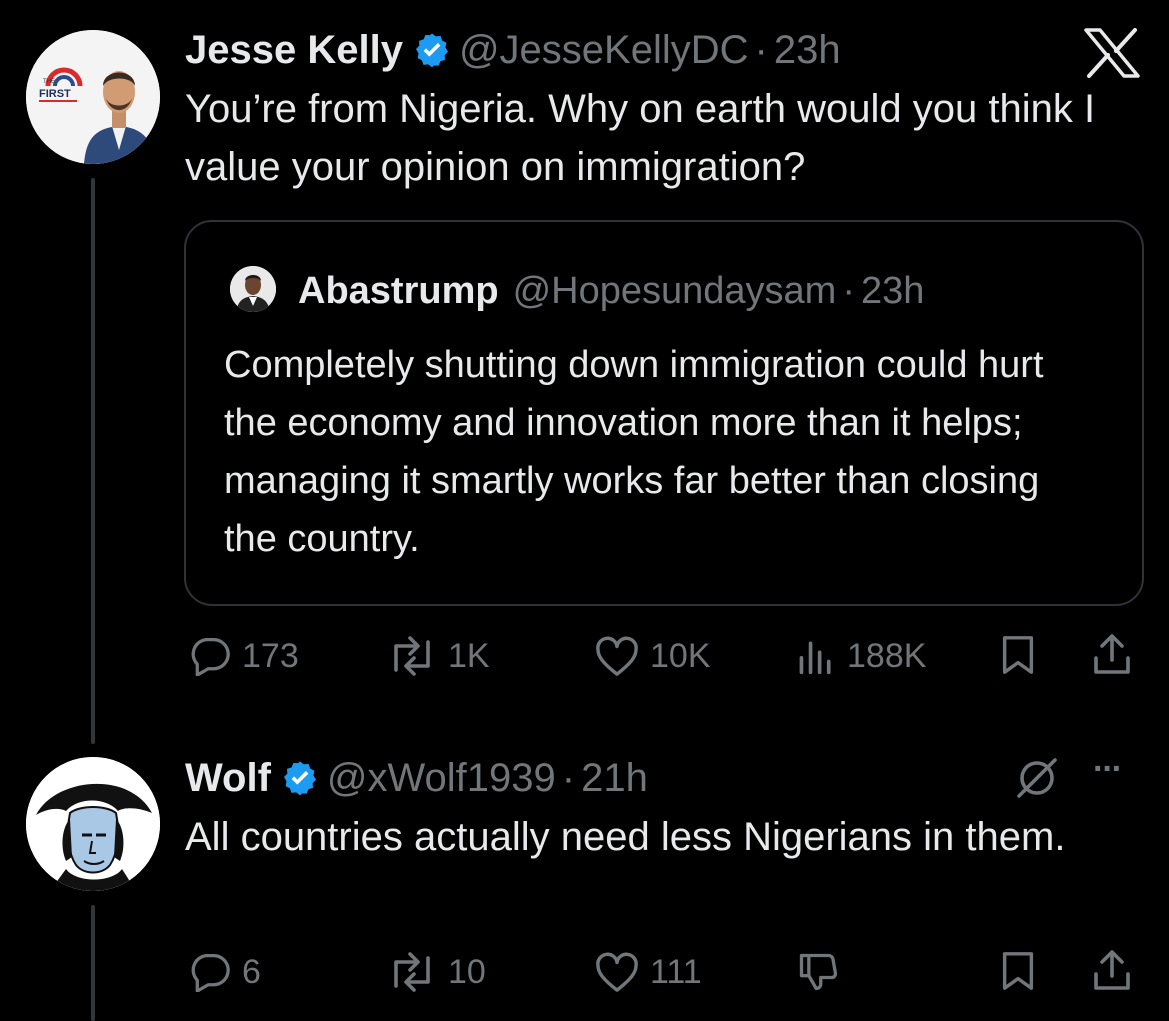  I want to click on quote-author-handle: @Hopesundaysam, so click(675, 291).